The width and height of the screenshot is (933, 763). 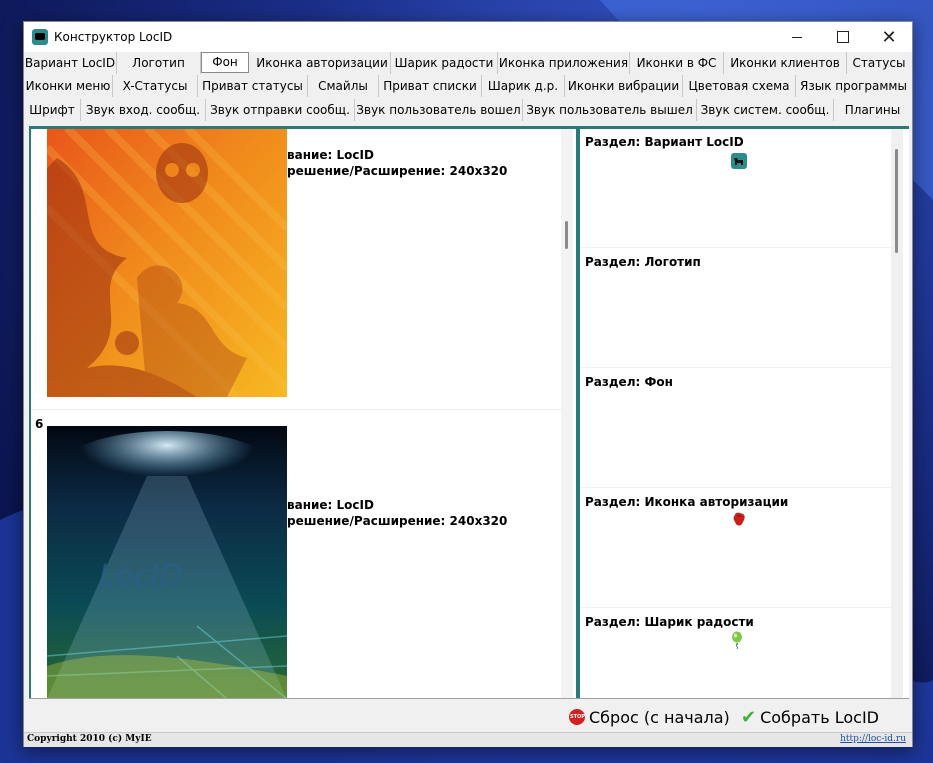 What do you see at coordinates (167, 263) in the screenshot?
I see `orange-skull-background` at bounding box center [167, 263].